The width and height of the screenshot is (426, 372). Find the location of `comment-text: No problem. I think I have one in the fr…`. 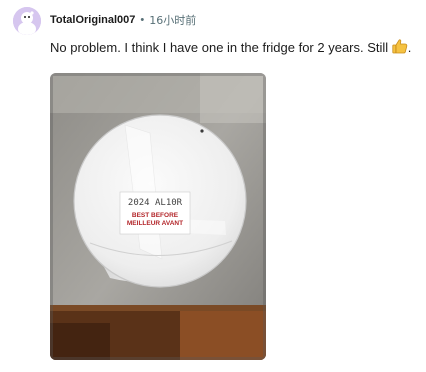

comment-text: No problem. I think I have one in the fr… is located at coordinates (219, 47).